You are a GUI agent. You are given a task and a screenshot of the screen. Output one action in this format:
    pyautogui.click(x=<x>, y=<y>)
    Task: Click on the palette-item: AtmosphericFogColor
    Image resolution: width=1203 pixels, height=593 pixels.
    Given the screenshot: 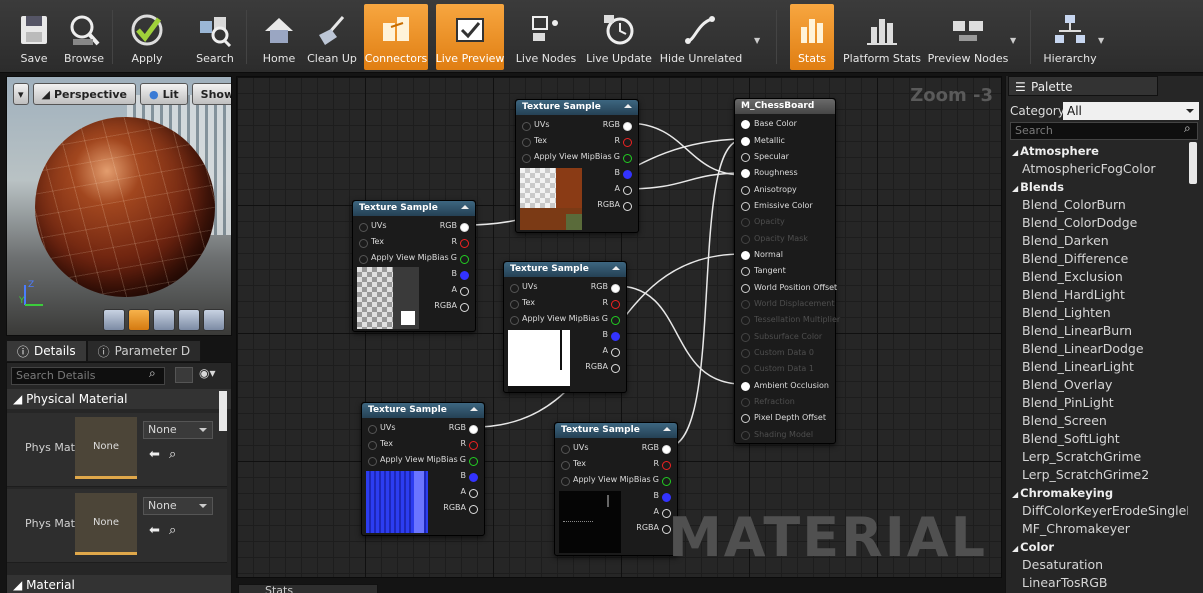 What is the action you would take?
    pyautogui.click(x=1098, y=169)
    